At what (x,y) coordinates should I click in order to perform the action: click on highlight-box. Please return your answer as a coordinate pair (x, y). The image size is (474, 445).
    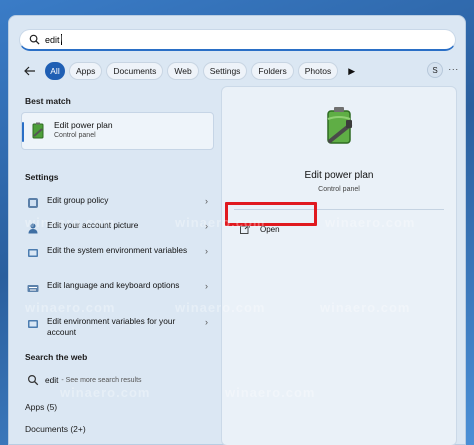
    Looking at the image, I should click on (271, 214).